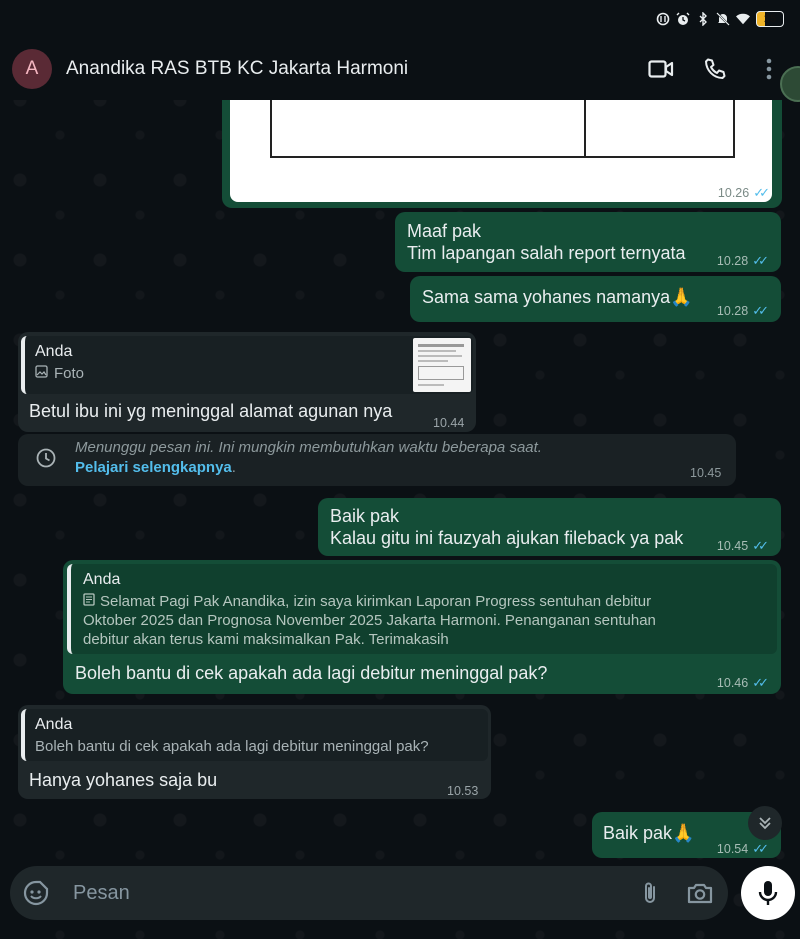 This screenshot has width=800, height=939. What do you see at coordinates (743, 683) in the screenshot?
I see `message-time: 10.46 ✓✓` at bounding box center [743, 683].